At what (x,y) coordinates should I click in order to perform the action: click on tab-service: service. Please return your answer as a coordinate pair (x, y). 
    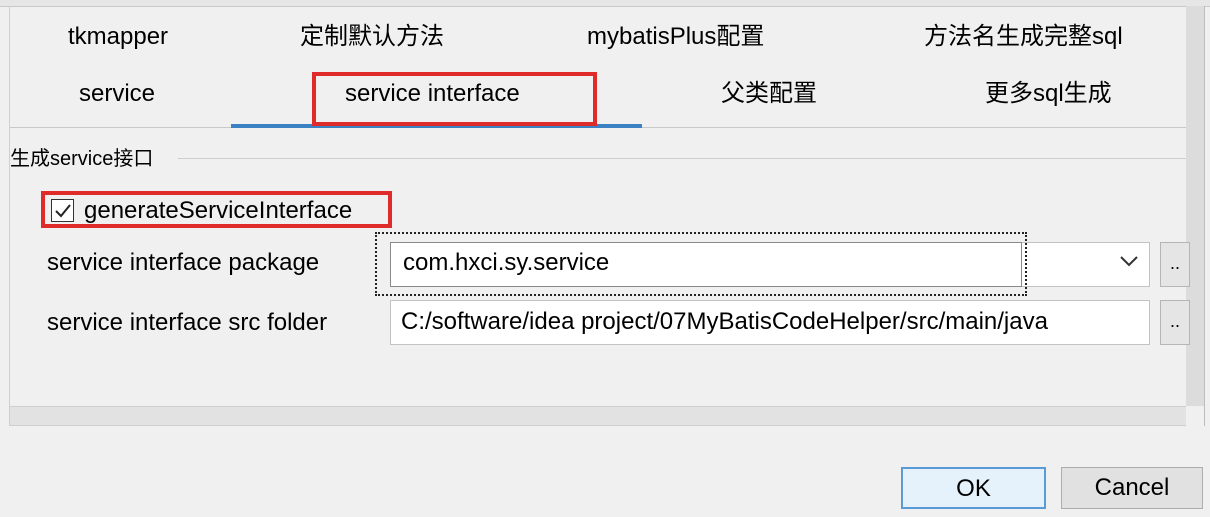
    Looking at the image, I should click on (117, 94).